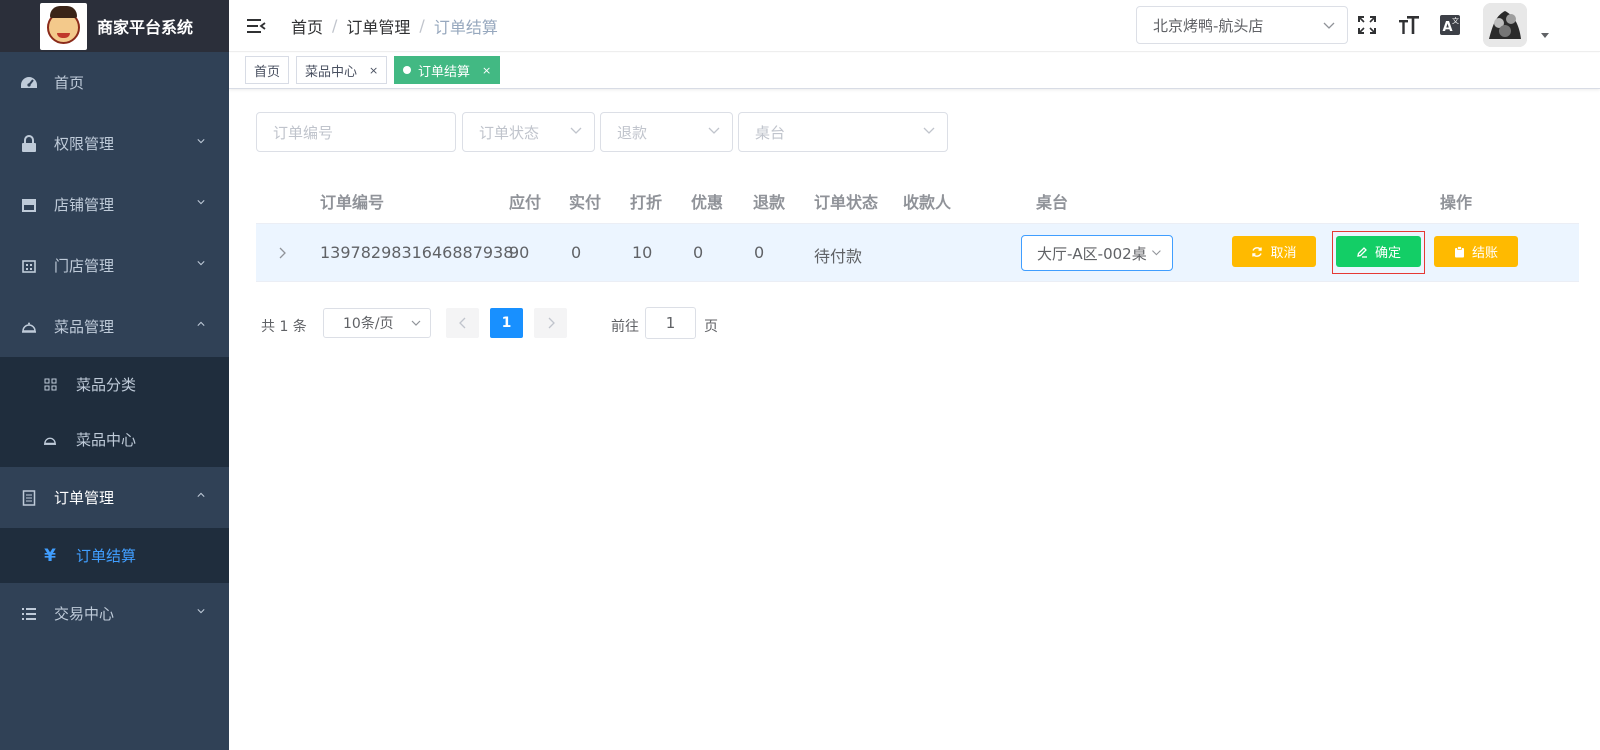 This screenshot has width=1600, height=750. Describe the element at coordinates (29, 143) in the screenshot. I see `lock-icon` at that location.